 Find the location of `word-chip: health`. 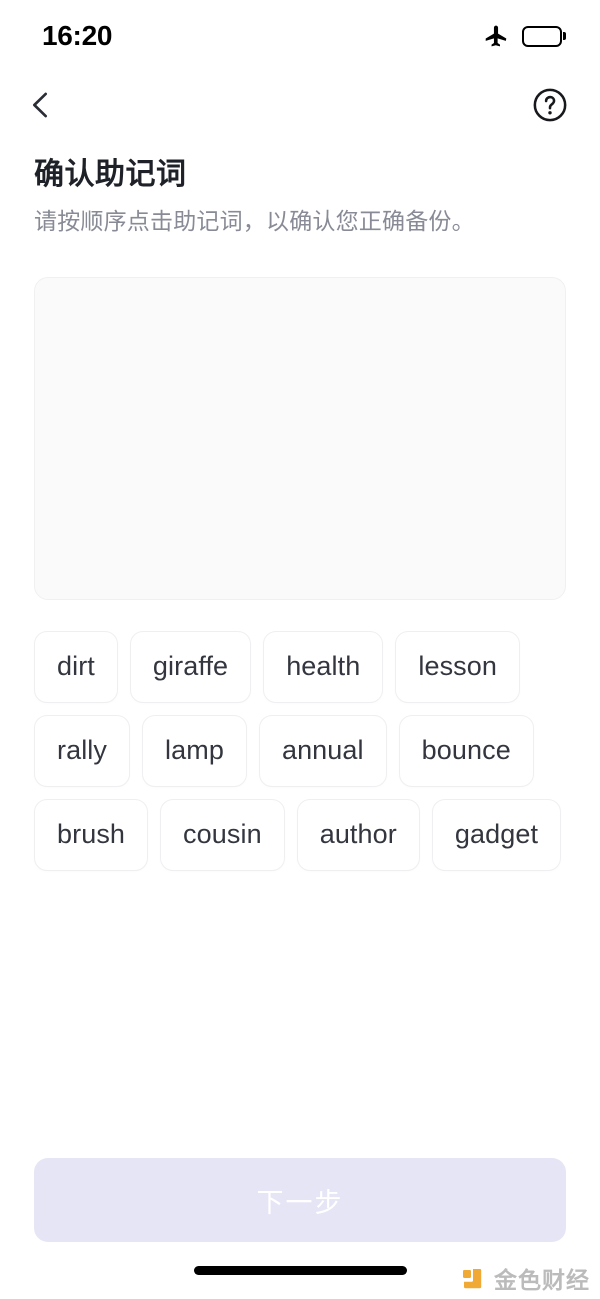

word-chip: health is located at coordinates (323, 666).